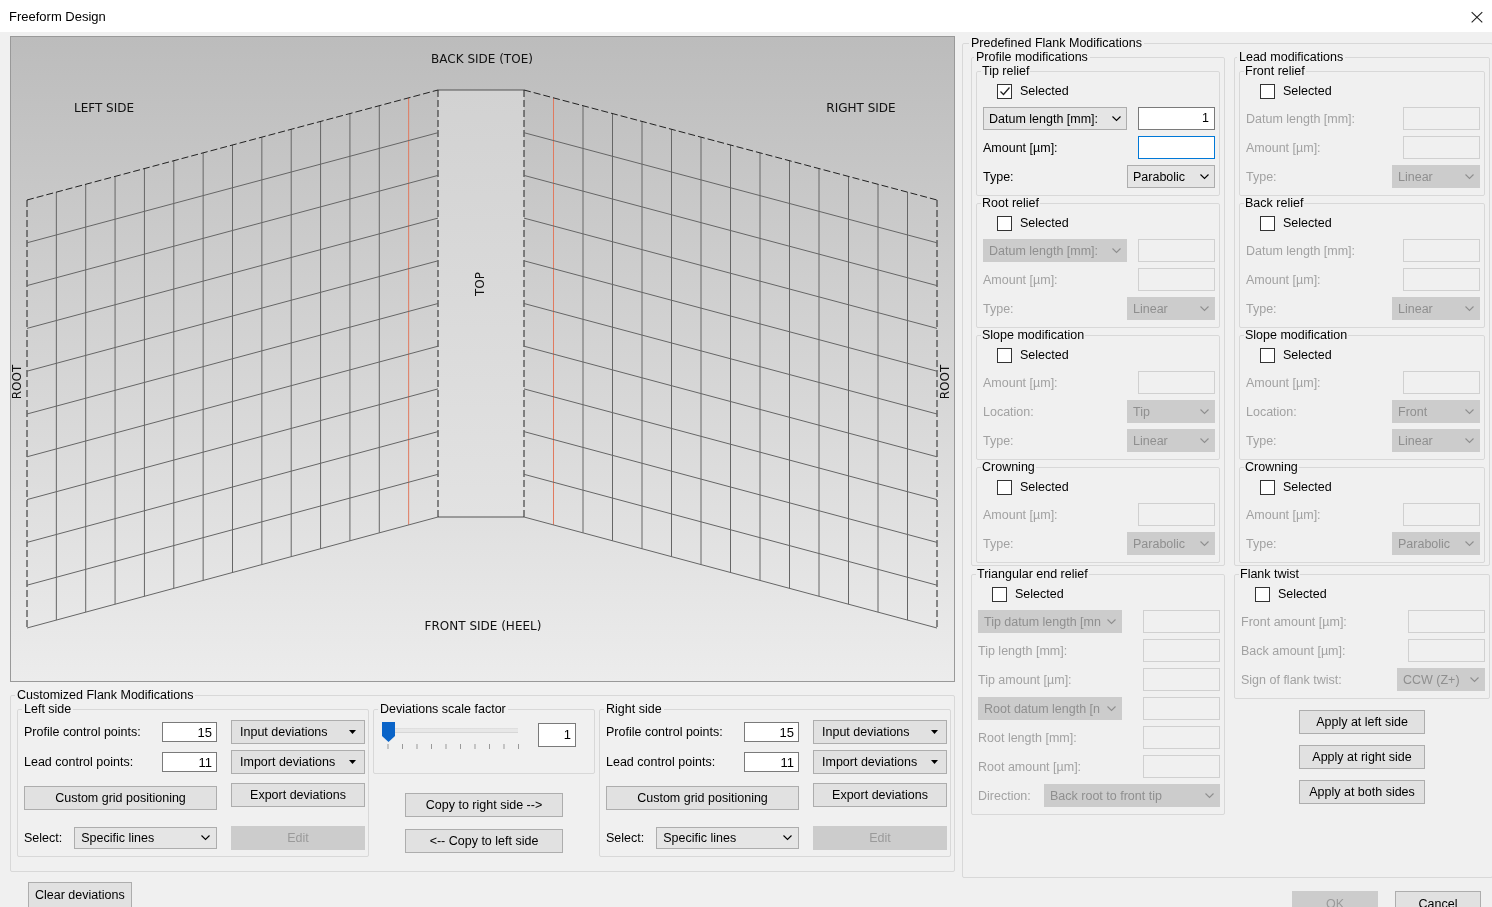 The width and height of the screenshot is (1492, 907). What do you see at coordinates (105, 695) in the screenshot?
I see `group-title: Customized Flank Modifications` at bounding box center [105, 695].